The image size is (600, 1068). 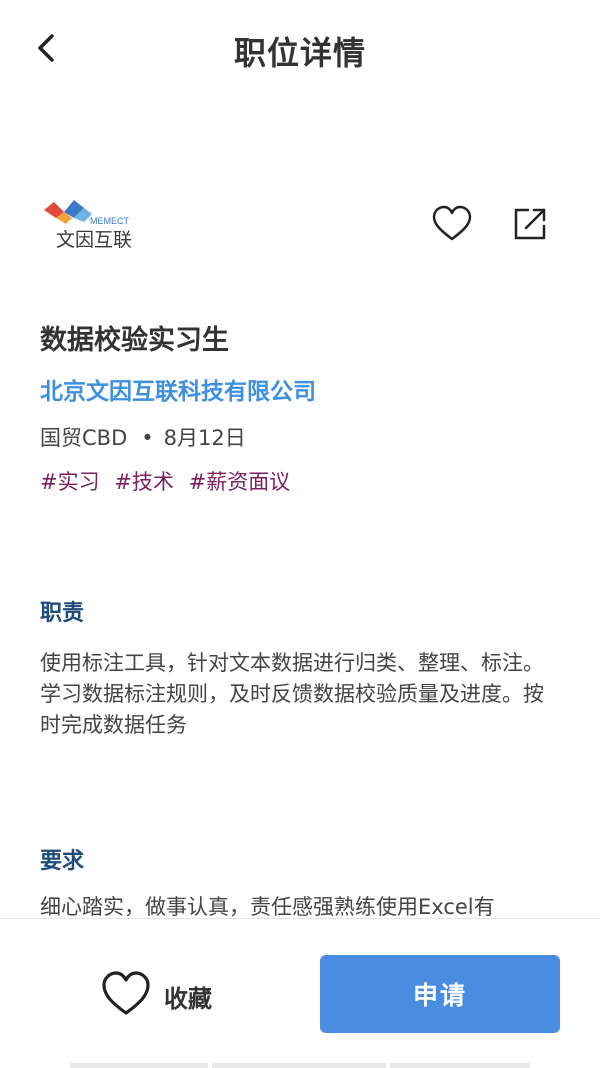 I want to click on company-link: 北京文因互联科技有限公司, so click(x=178, y=389).